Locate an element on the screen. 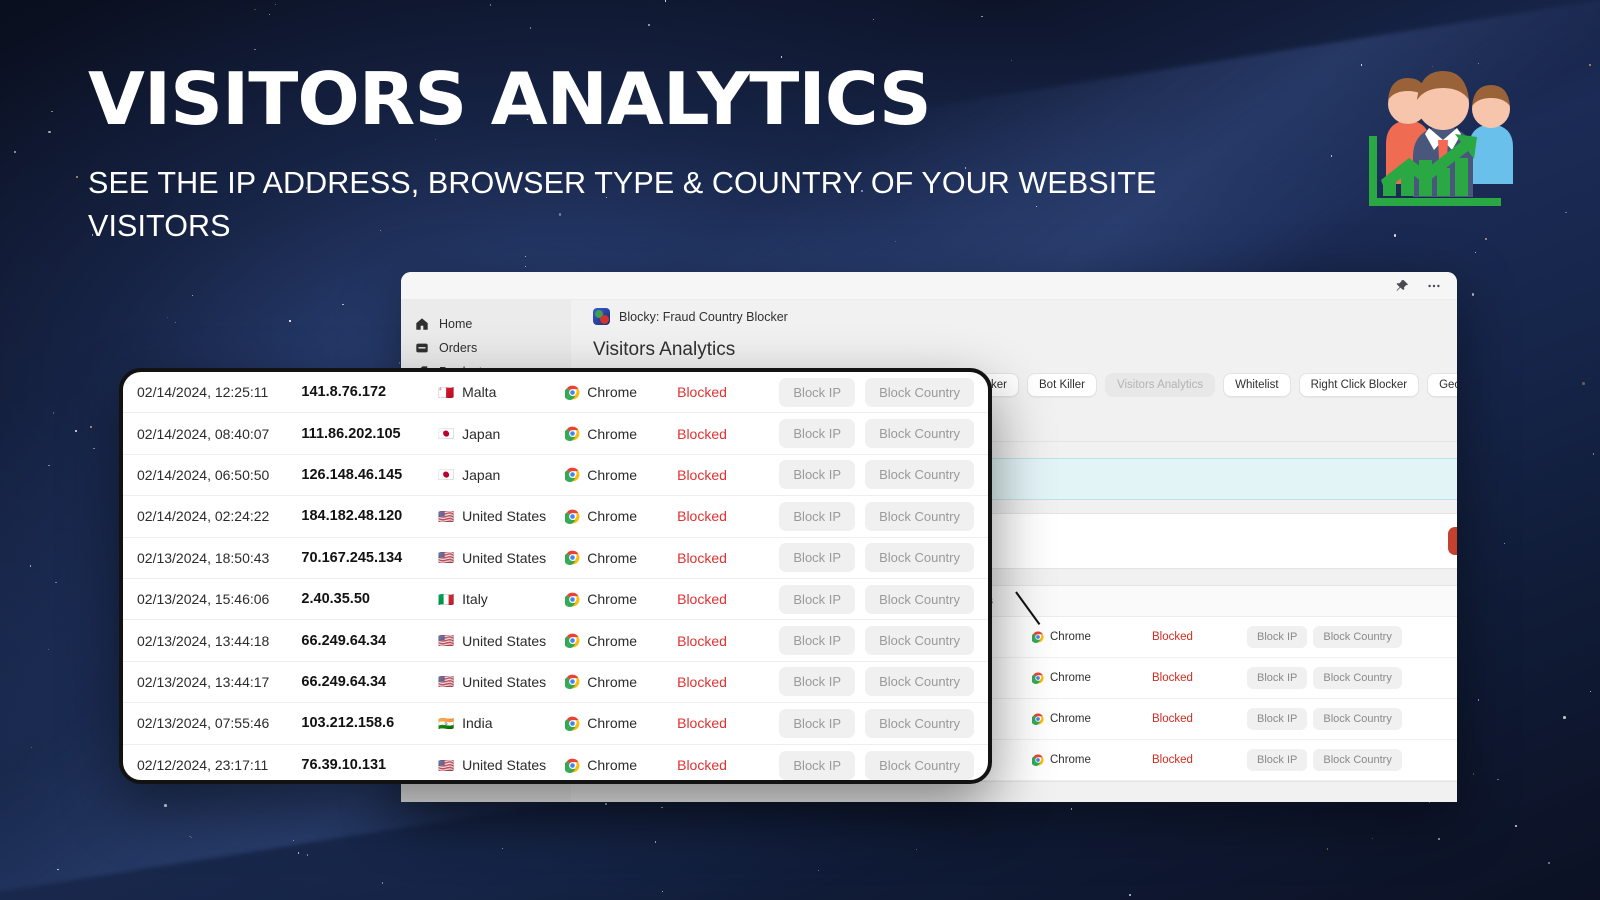 Image resolution: width=1600 pixels, height=900 pixels. home-icon is located at coordinates (422, 324).